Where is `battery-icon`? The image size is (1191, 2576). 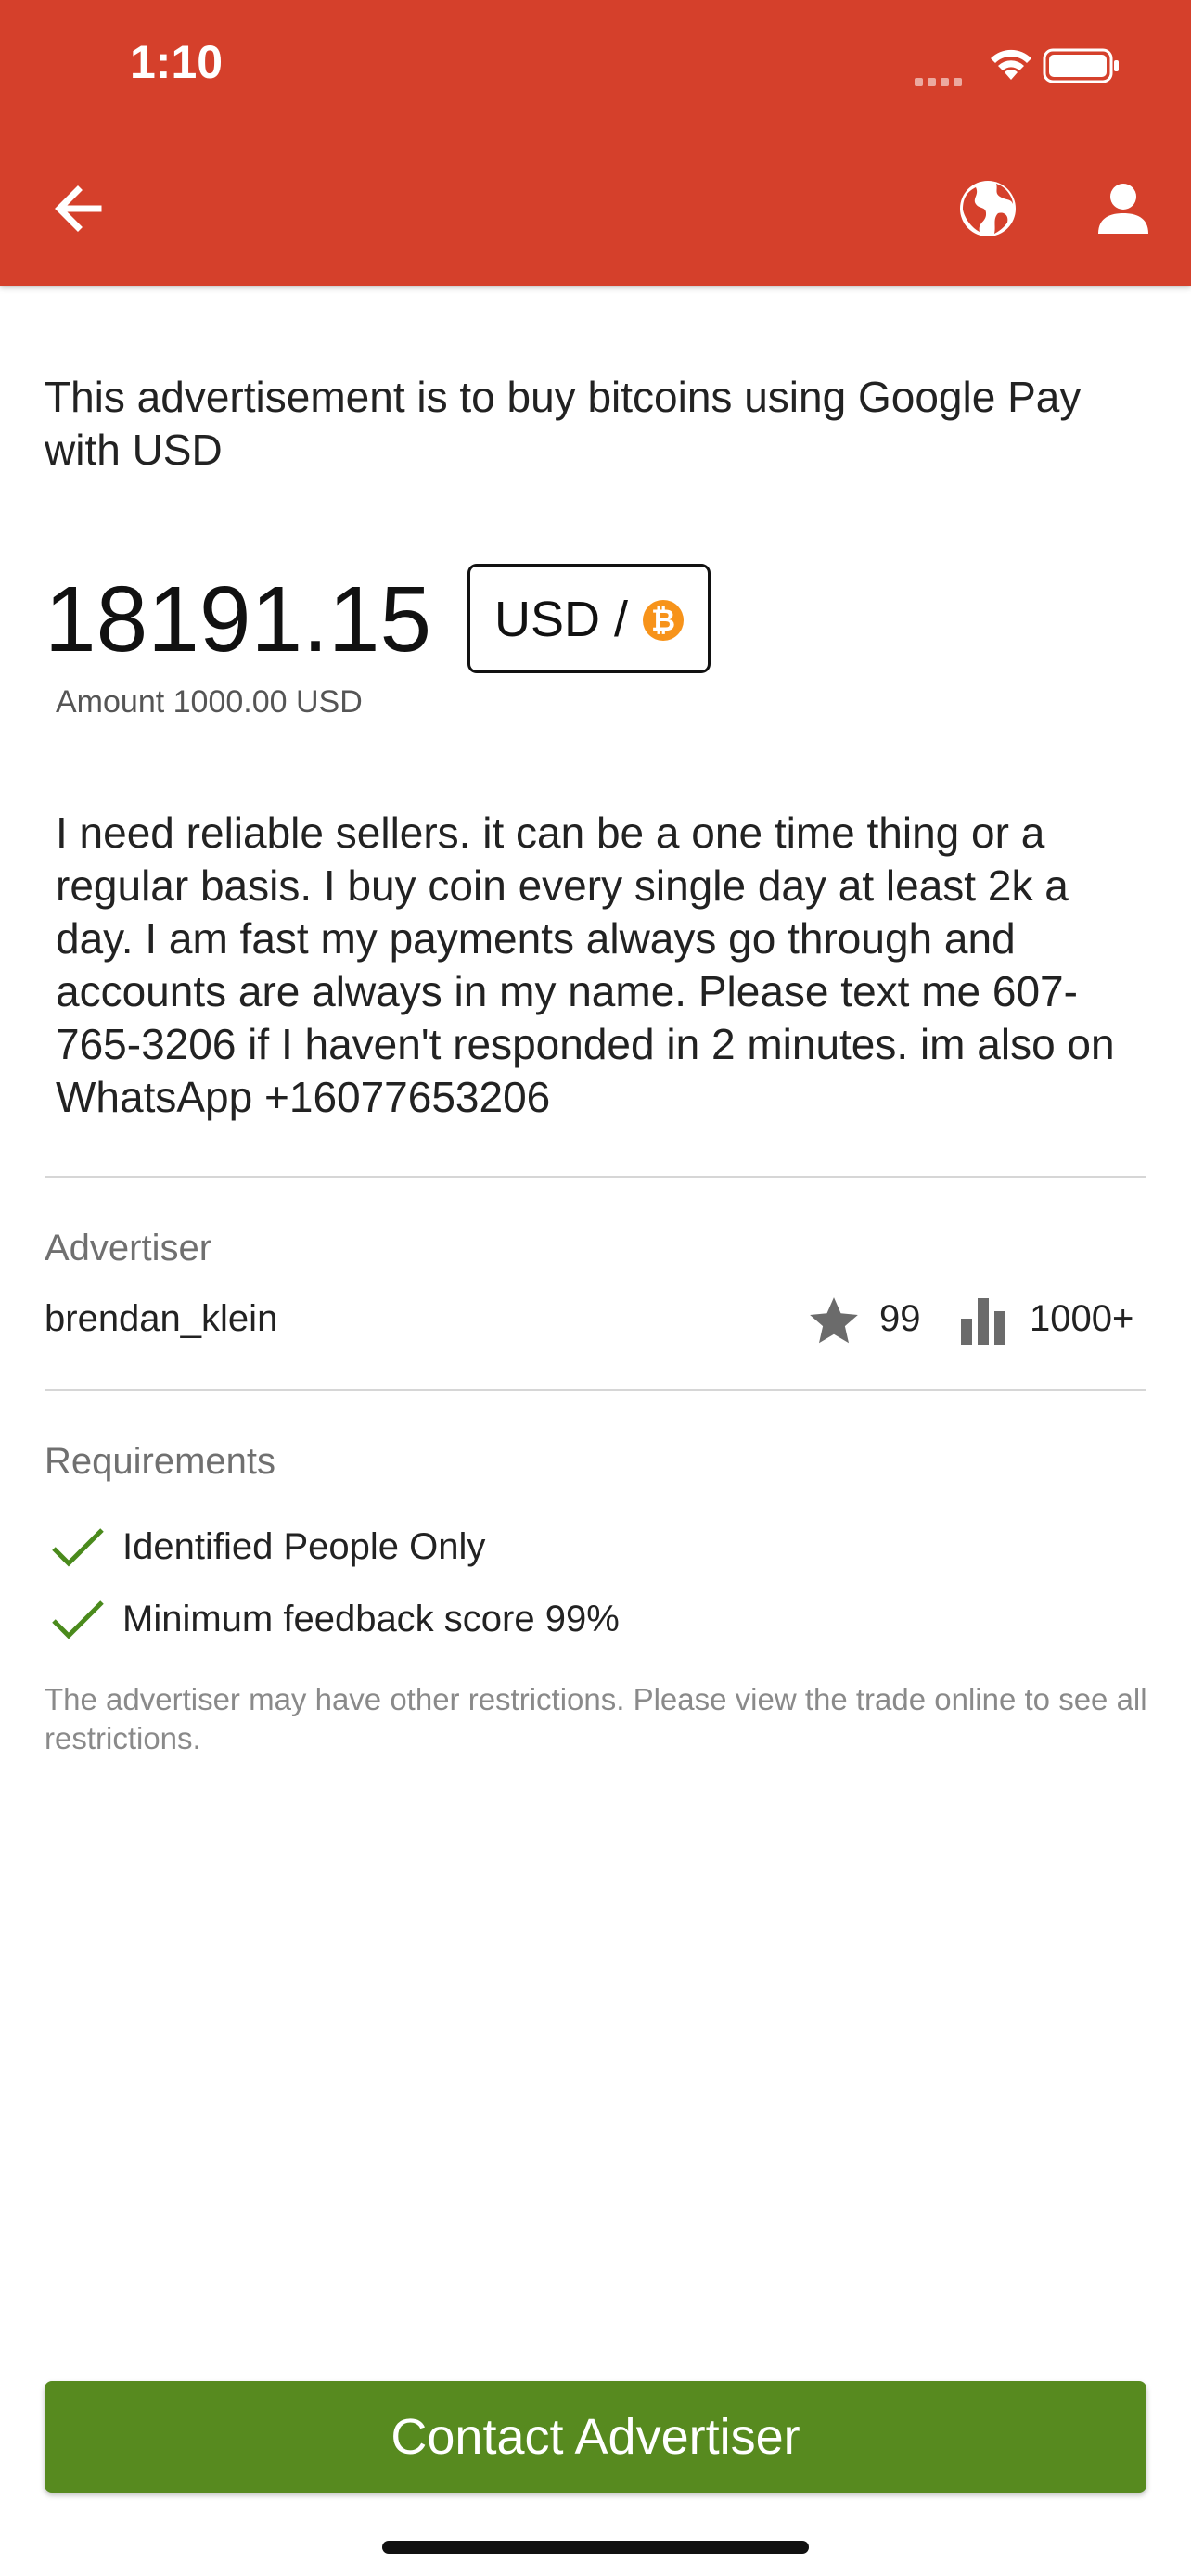
battery-icon is located at coordinates (1081, 66).